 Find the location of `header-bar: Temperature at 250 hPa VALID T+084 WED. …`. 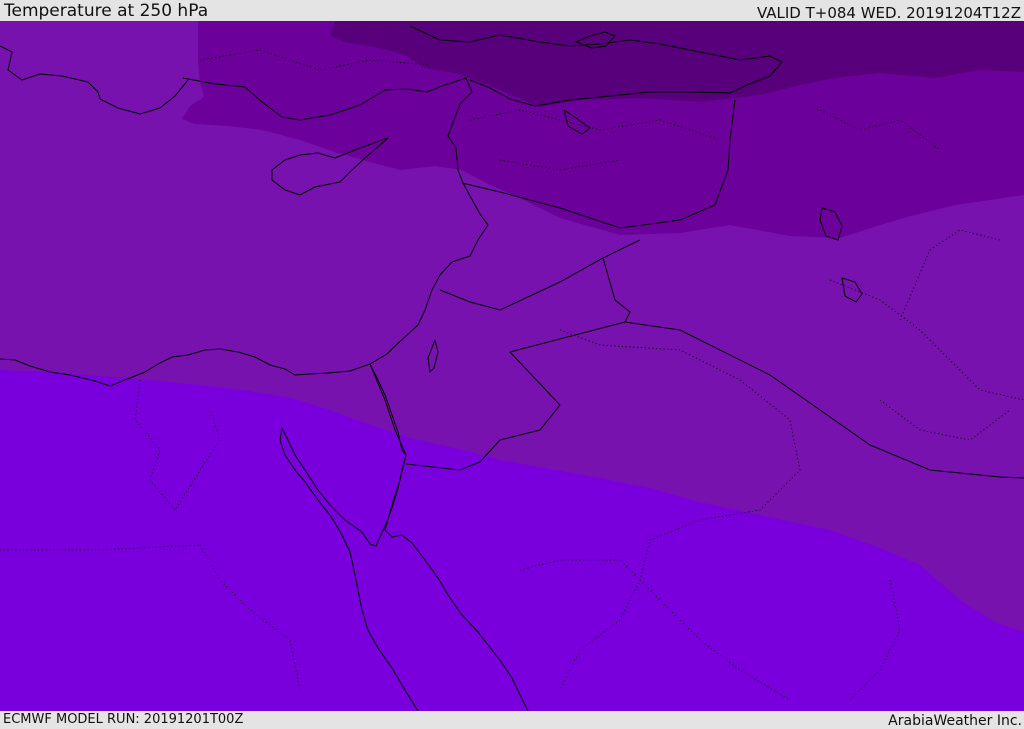

header-bar: Temperature at 250 hPa VALID T+084 WED. … is located at coordinates (512, 10).